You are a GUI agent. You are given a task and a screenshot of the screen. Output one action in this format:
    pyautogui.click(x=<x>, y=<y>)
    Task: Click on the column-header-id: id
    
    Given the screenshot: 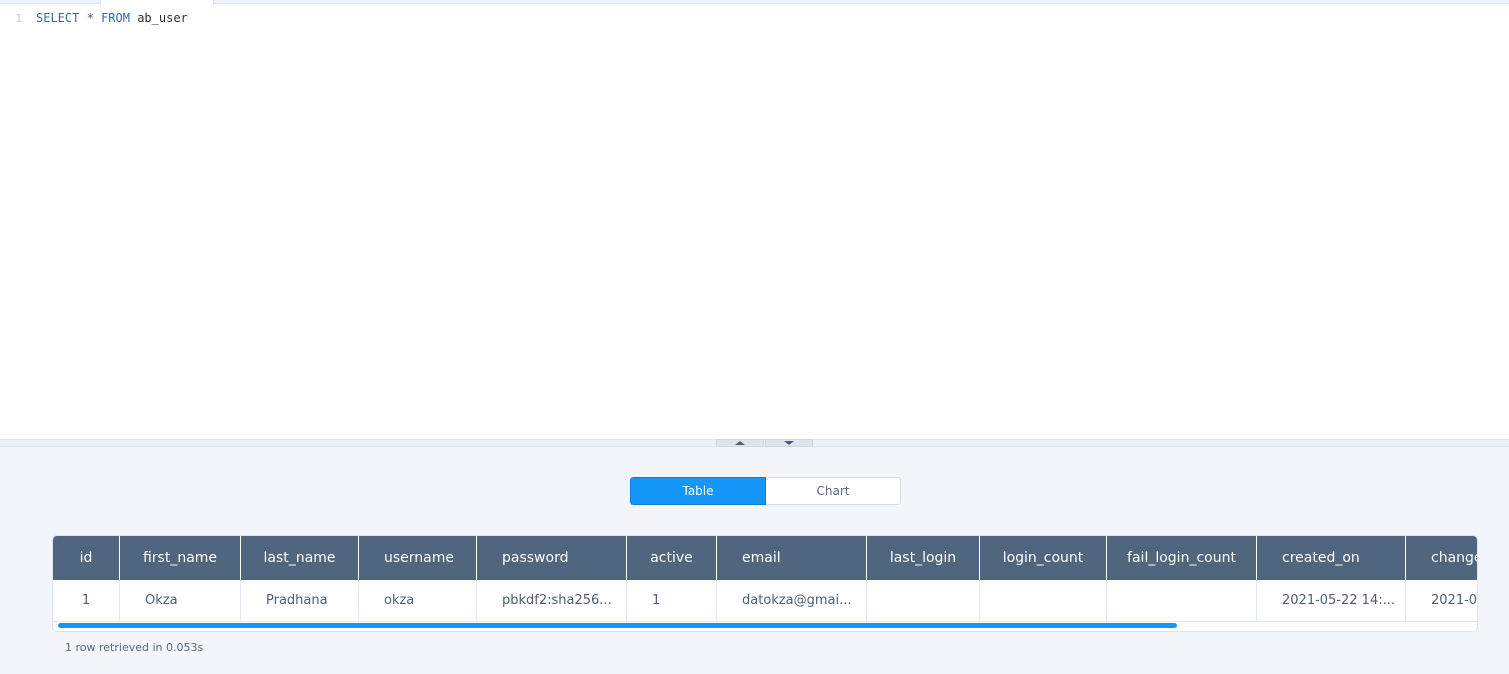 What is the action you would take?
    pyautogui.click(x=86, y=558)
    